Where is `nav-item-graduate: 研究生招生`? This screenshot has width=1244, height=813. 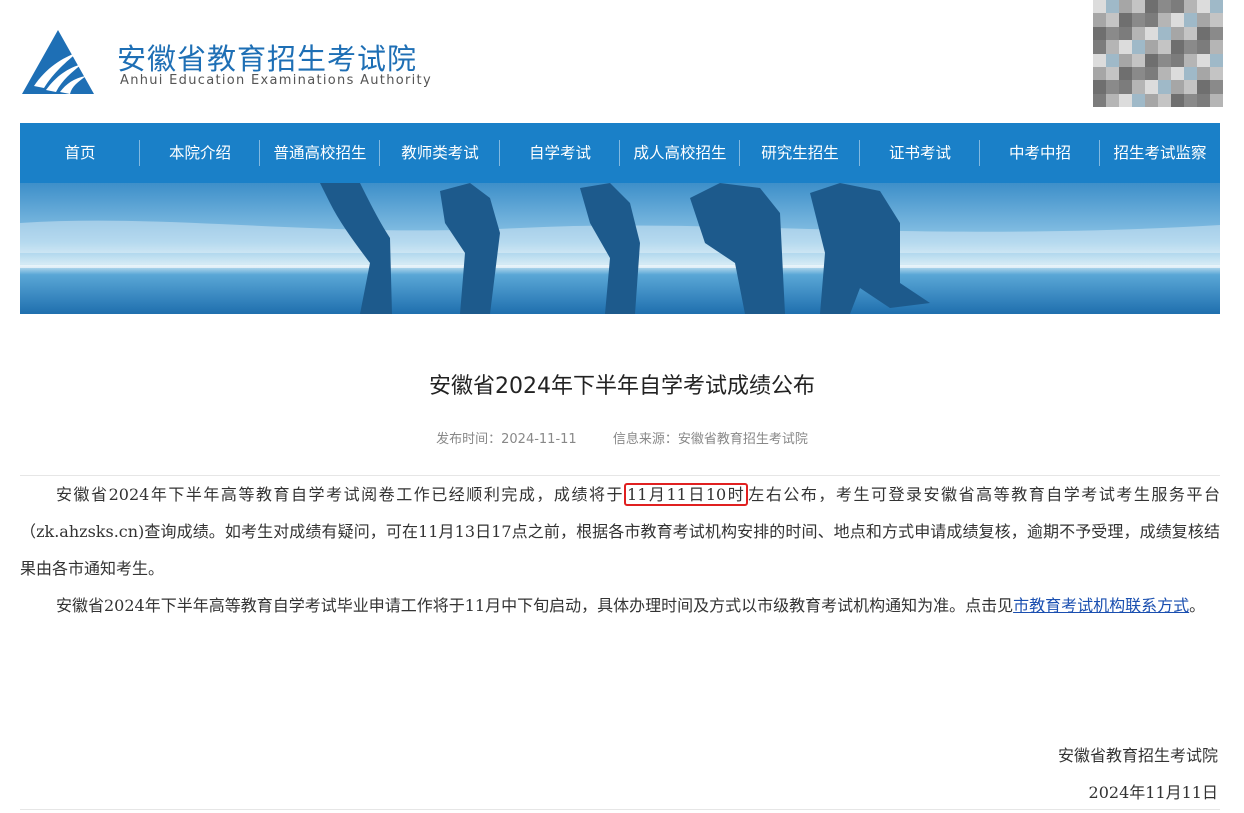
nav-item-graduate: 研究生招生 is located at coordinates (800, 153).